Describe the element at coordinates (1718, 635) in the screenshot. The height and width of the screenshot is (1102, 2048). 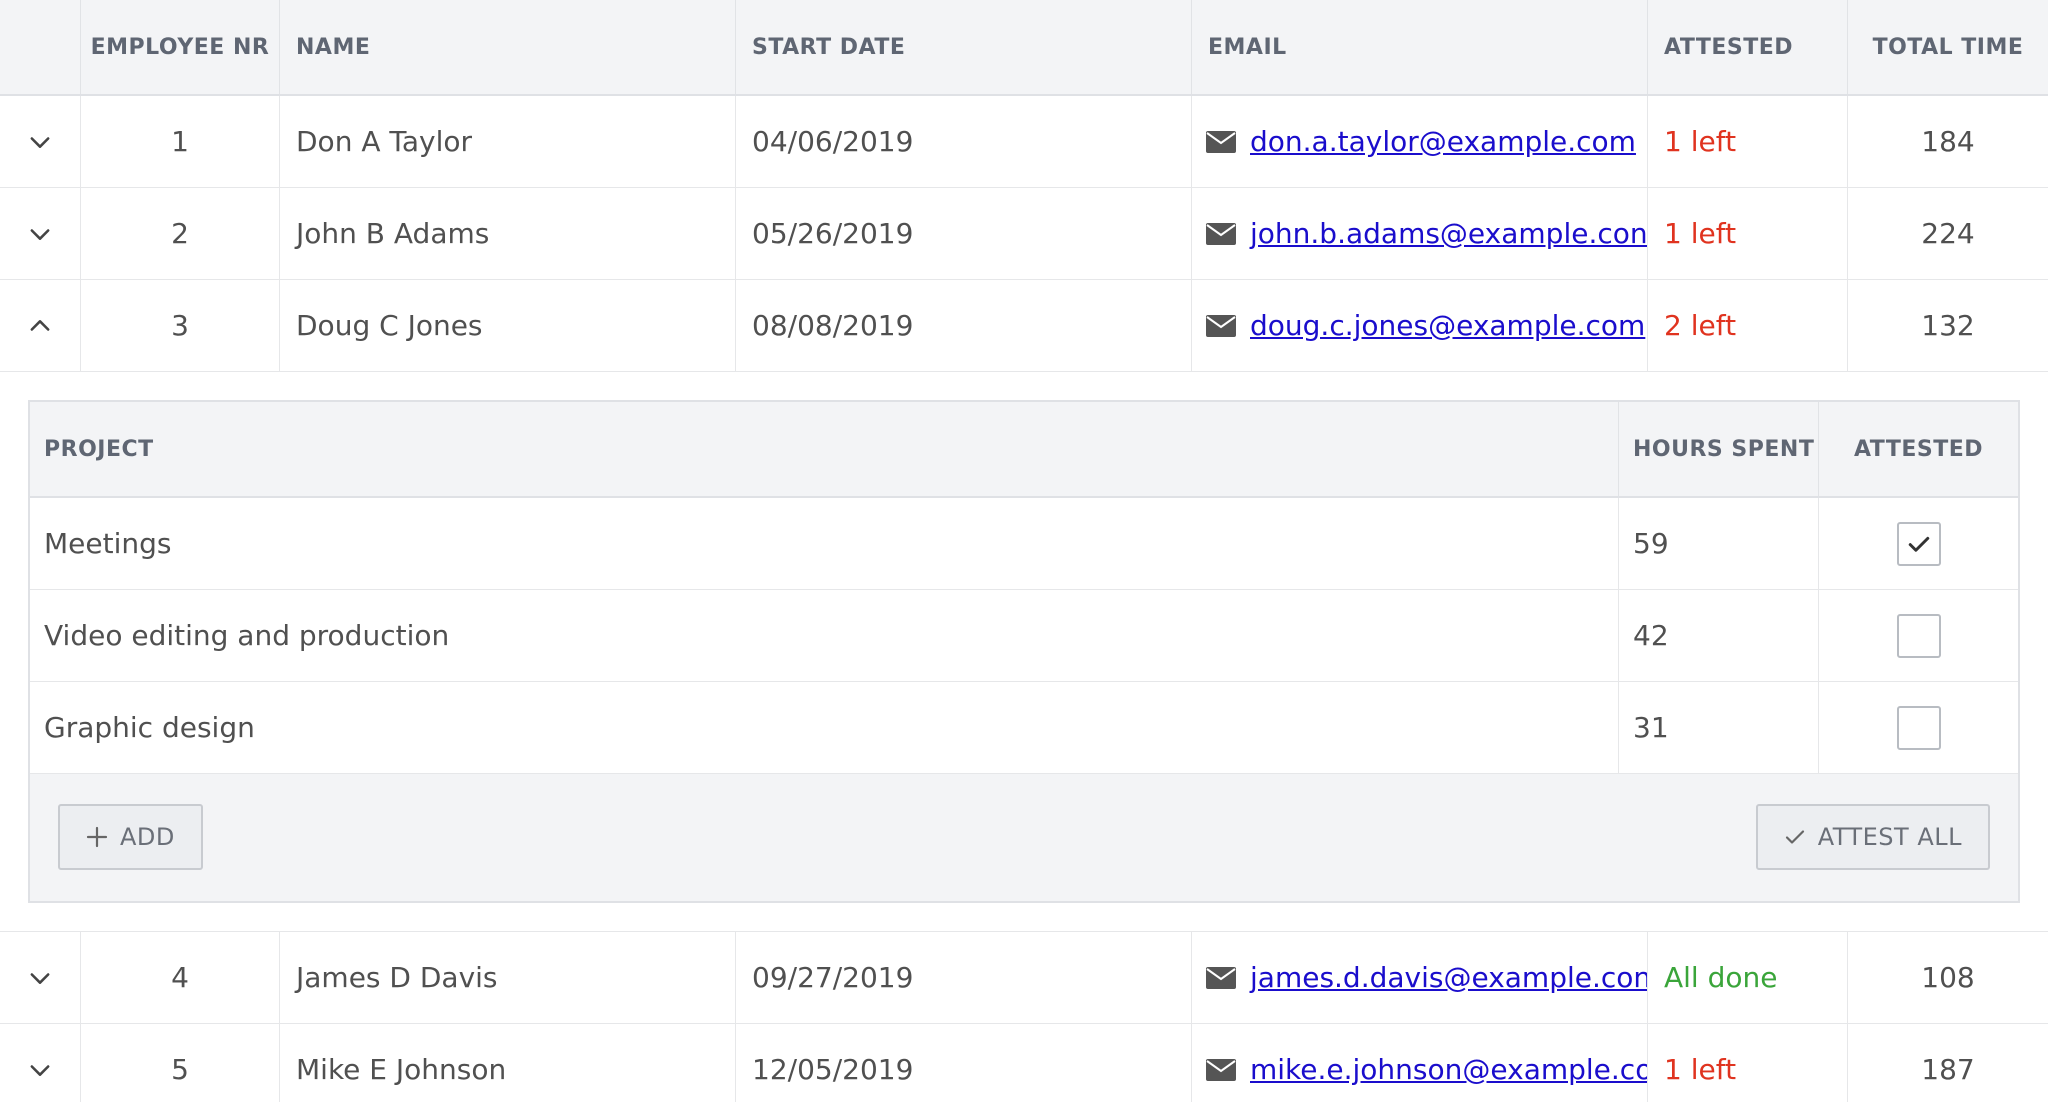
I see `hours-spent-cell: 42` at that location.